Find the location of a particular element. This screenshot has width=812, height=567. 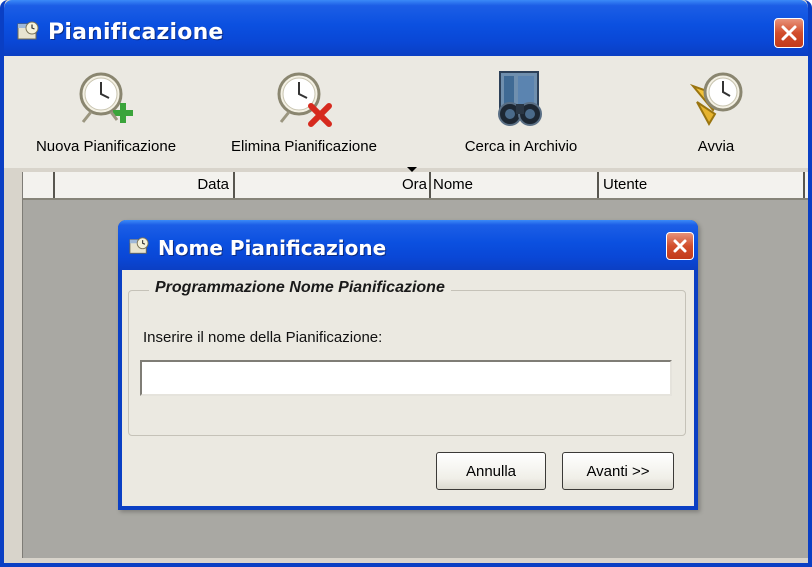

search-archive-button: Cerca in Archivio is located at coordinates (521, 112).